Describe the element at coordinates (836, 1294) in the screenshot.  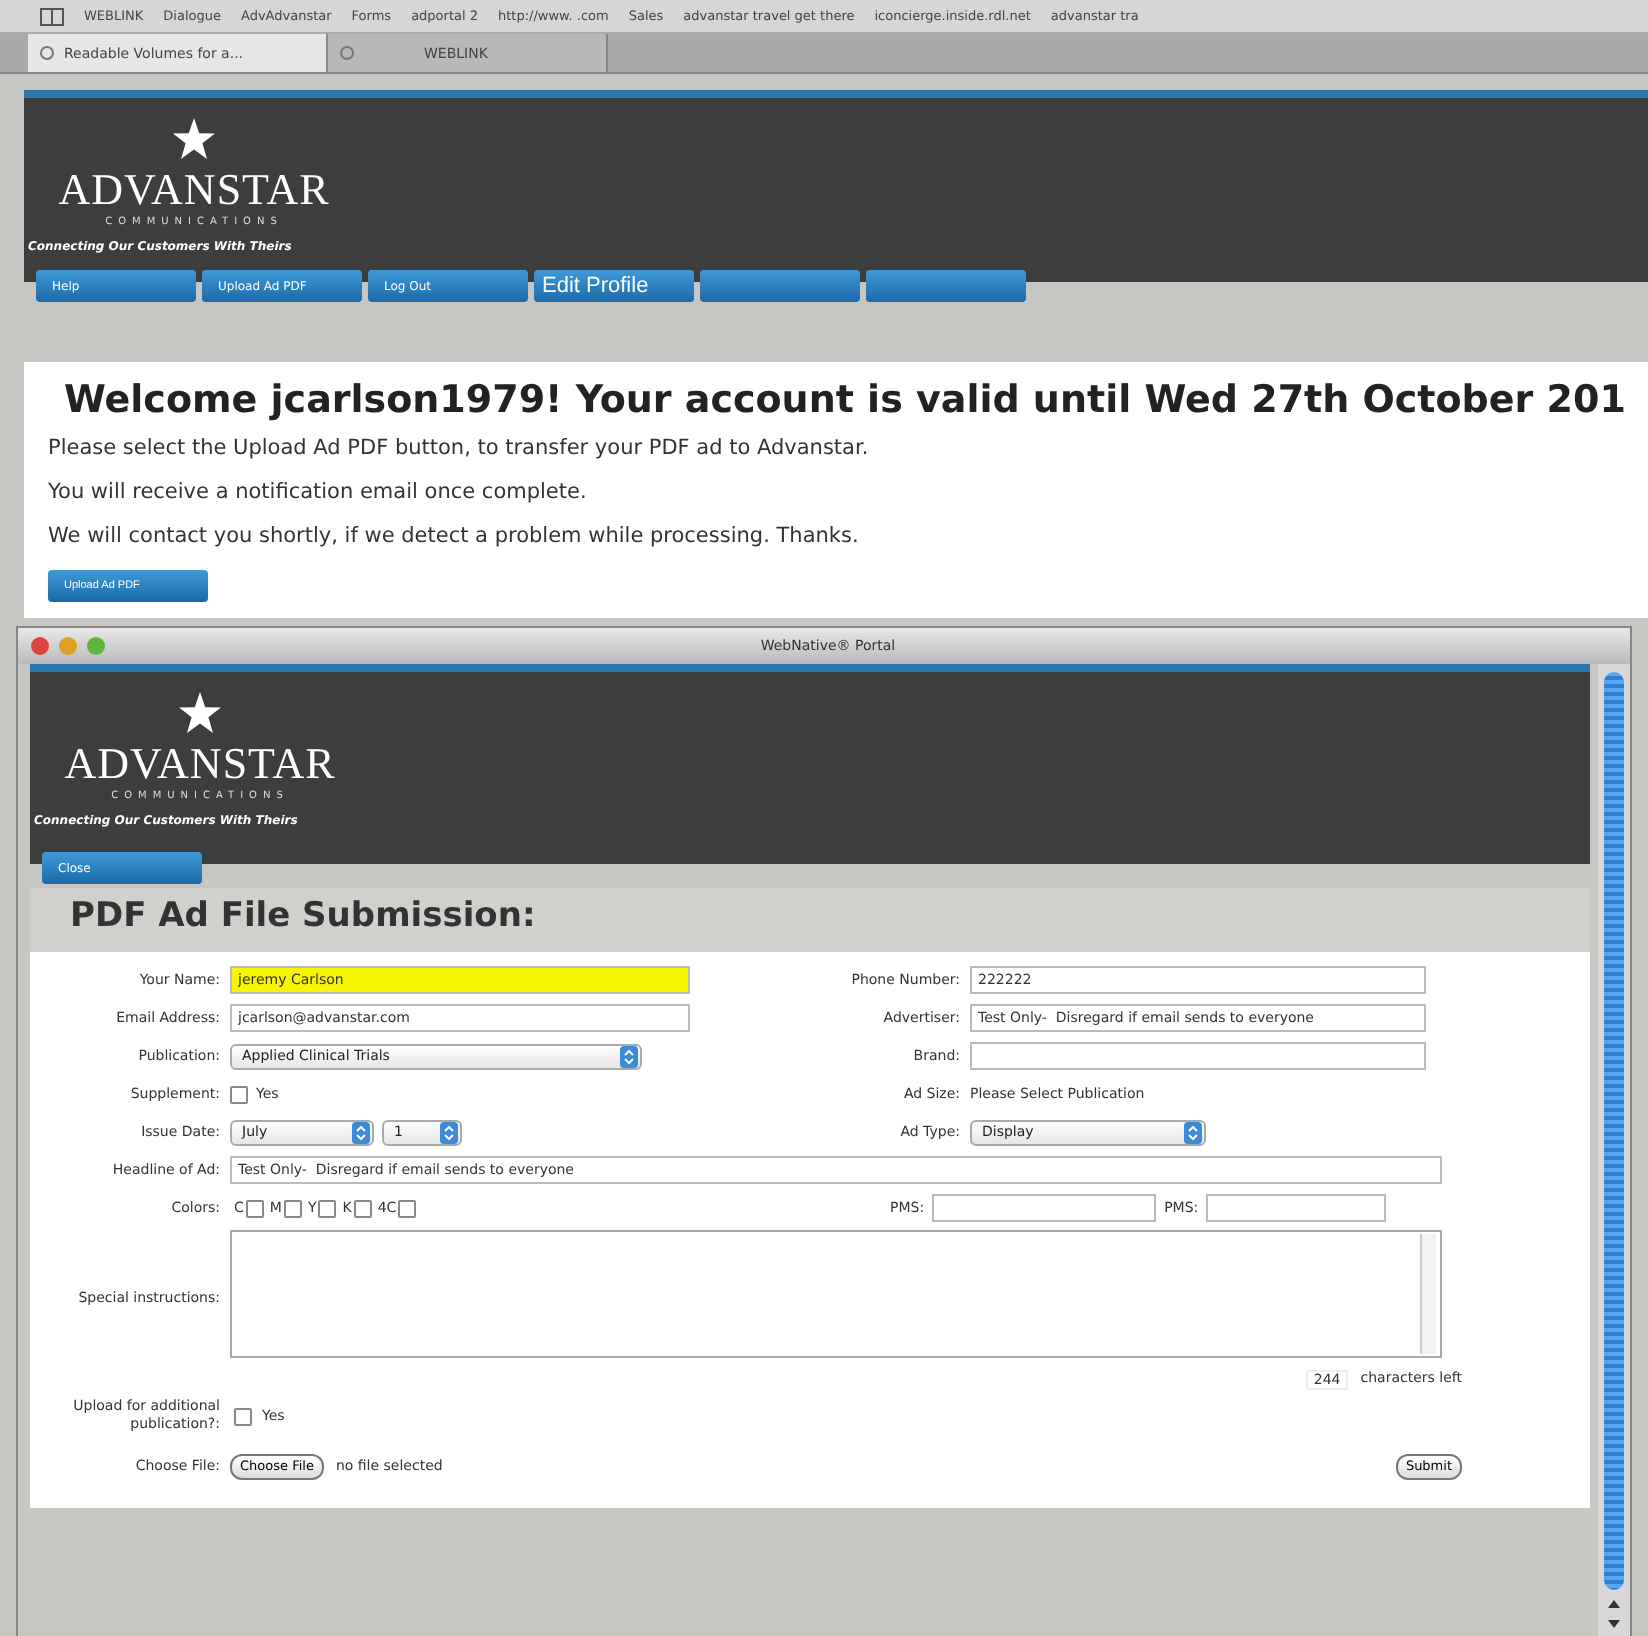
I see `text-area` at that location.